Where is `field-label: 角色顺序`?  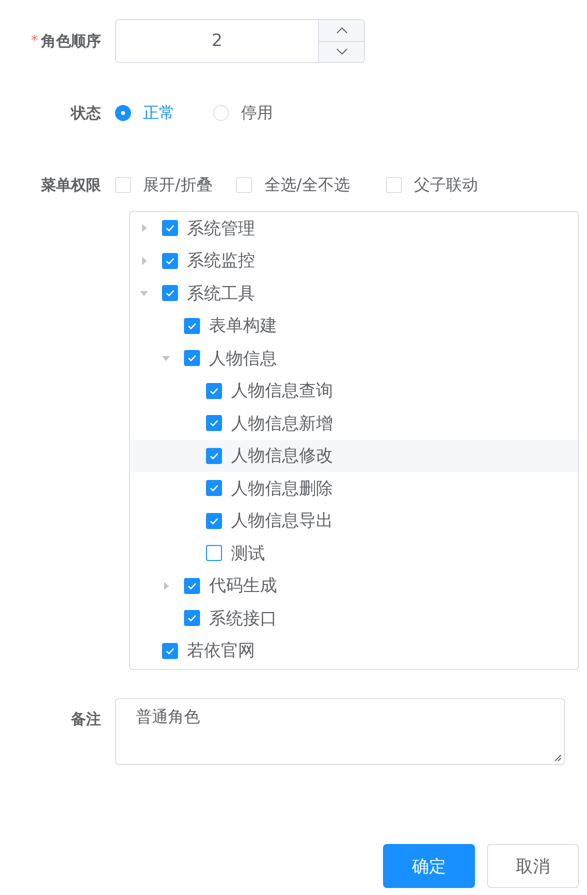 field-label: 角色顺序 is located at coordinates (71, 41).